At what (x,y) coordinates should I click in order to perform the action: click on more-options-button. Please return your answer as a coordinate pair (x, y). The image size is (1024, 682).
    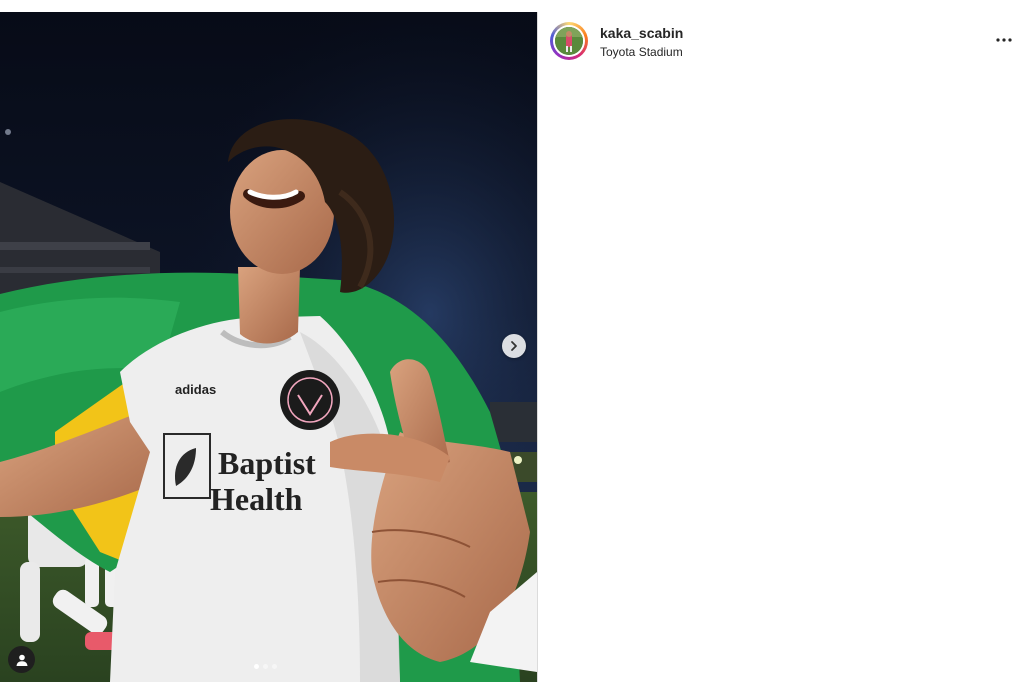
    Looking at the image, I should click on (1004, 40).